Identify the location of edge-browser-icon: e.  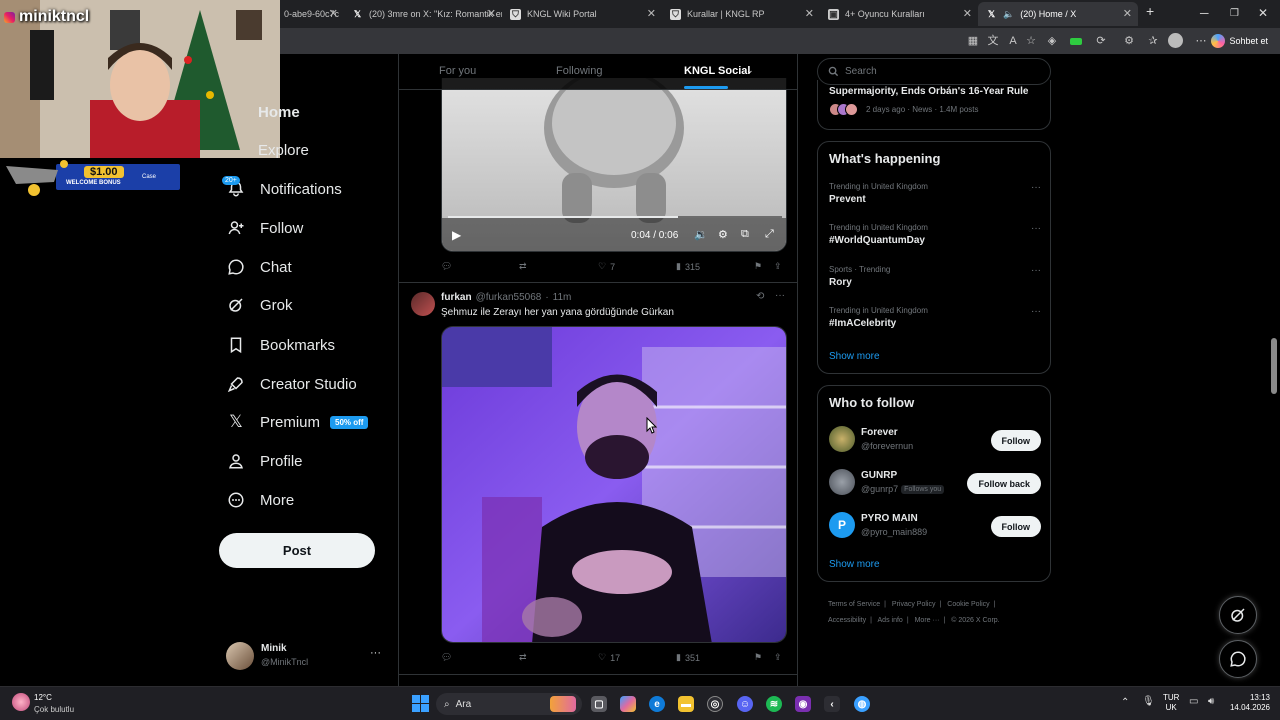
(657, 704).